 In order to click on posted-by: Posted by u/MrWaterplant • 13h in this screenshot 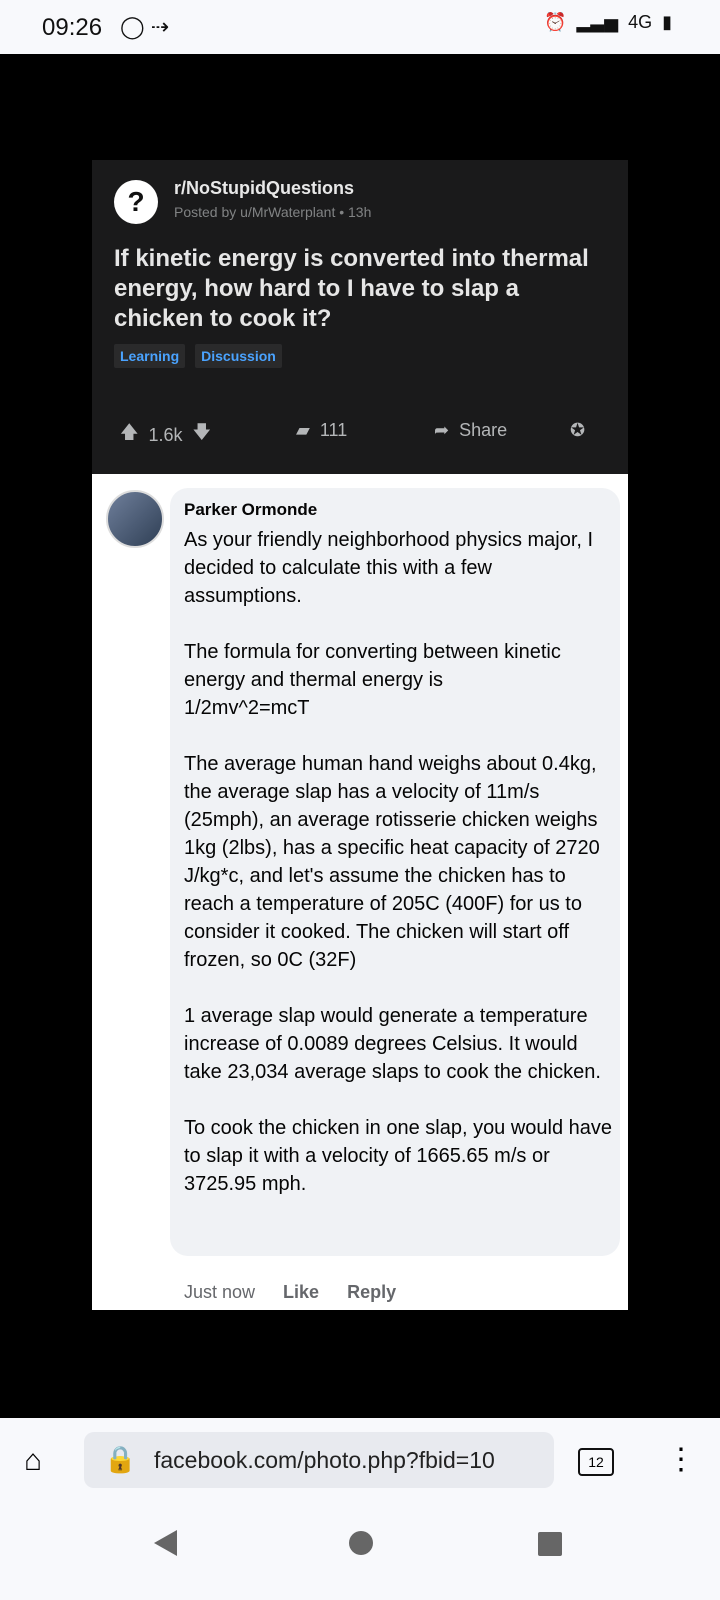, I will do `click(273, 212)`.